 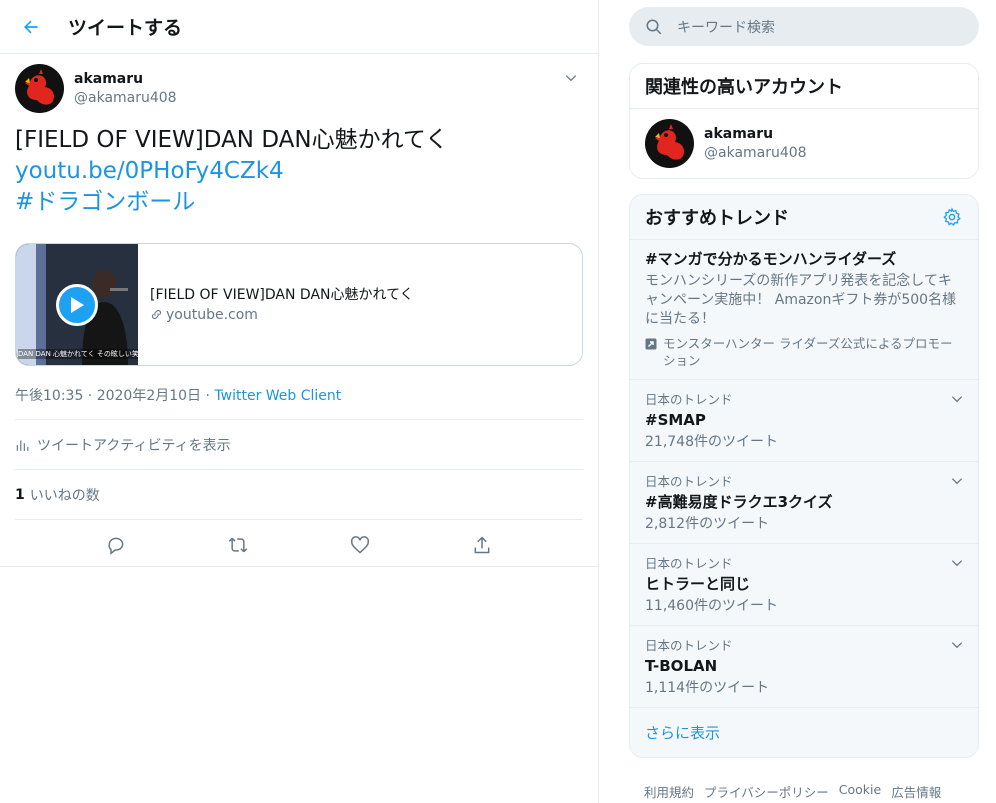 I want to click on card-domain: youtube.com, so click(x=282, y=315).